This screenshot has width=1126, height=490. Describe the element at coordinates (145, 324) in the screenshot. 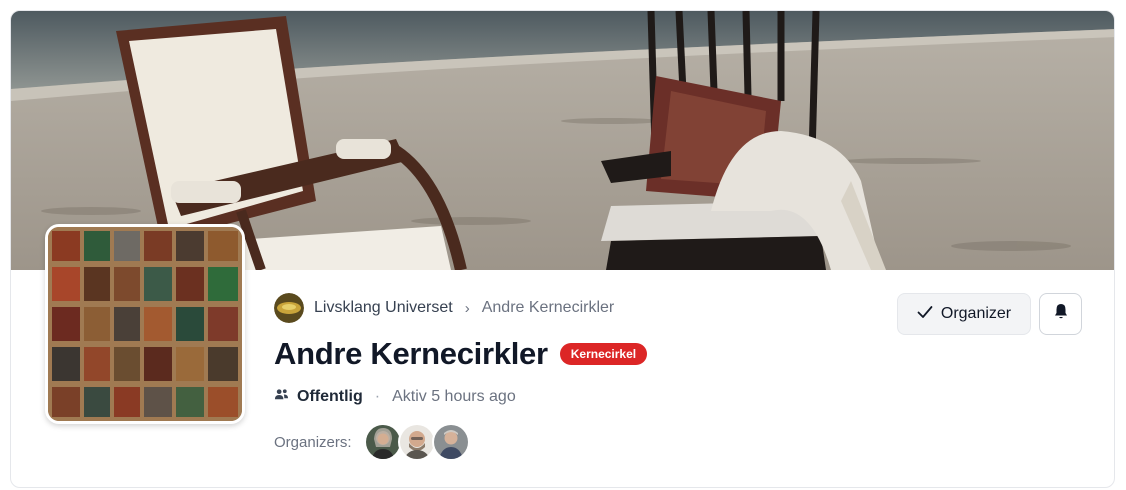

I see `group-avatar` at that location.